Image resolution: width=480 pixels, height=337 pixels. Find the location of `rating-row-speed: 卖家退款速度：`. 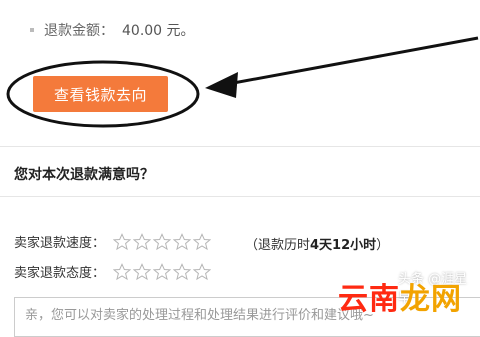

rating-row-speed: 卖家退款速度： is located at coordinates (113, 241).